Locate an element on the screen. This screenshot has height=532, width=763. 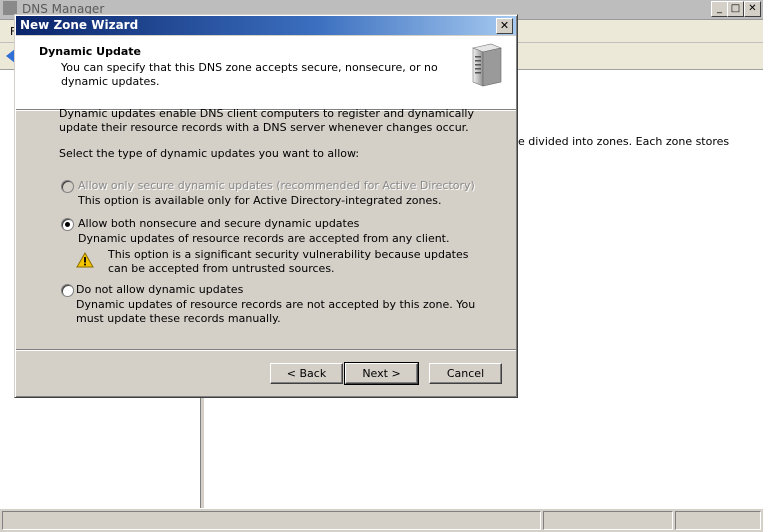
radio-secure-only is located at coordinates (67, 186).